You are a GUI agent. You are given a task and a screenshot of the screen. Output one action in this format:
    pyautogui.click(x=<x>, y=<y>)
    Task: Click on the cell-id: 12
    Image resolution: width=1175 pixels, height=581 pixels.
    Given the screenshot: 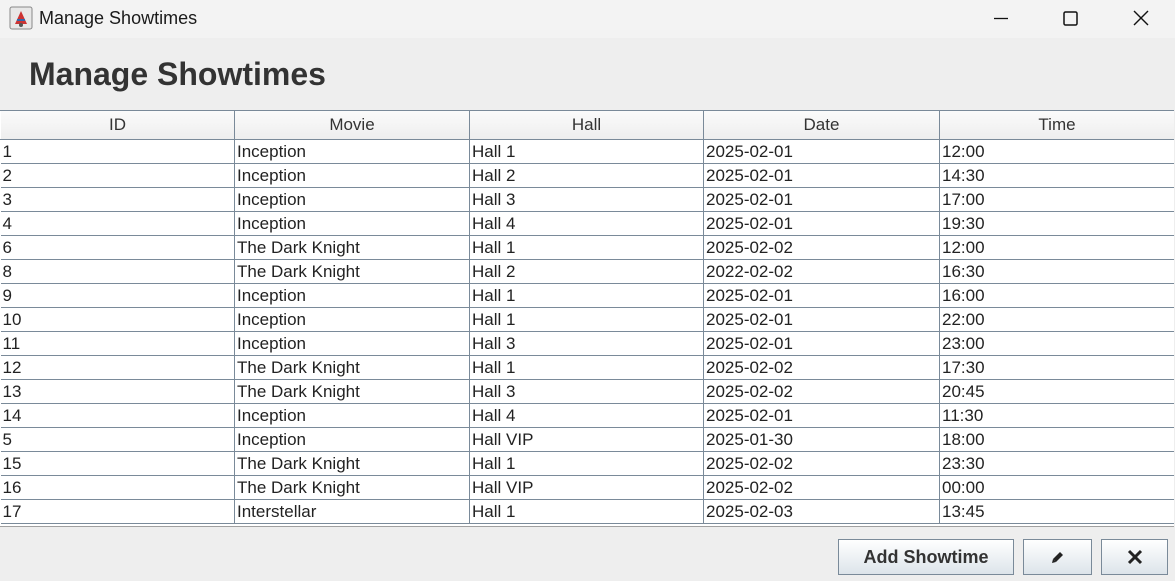 What is the action you would take?
    pyautogui.click(x=117, y=367)
    